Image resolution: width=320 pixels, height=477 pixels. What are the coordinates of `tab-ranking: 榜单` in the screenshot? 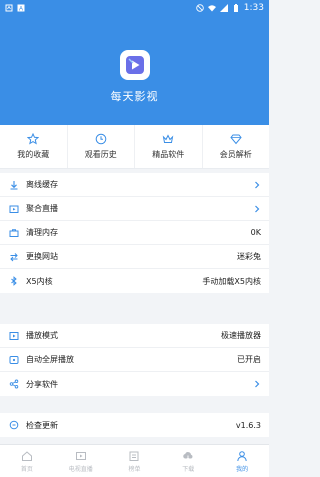 It's located at (135, 461).